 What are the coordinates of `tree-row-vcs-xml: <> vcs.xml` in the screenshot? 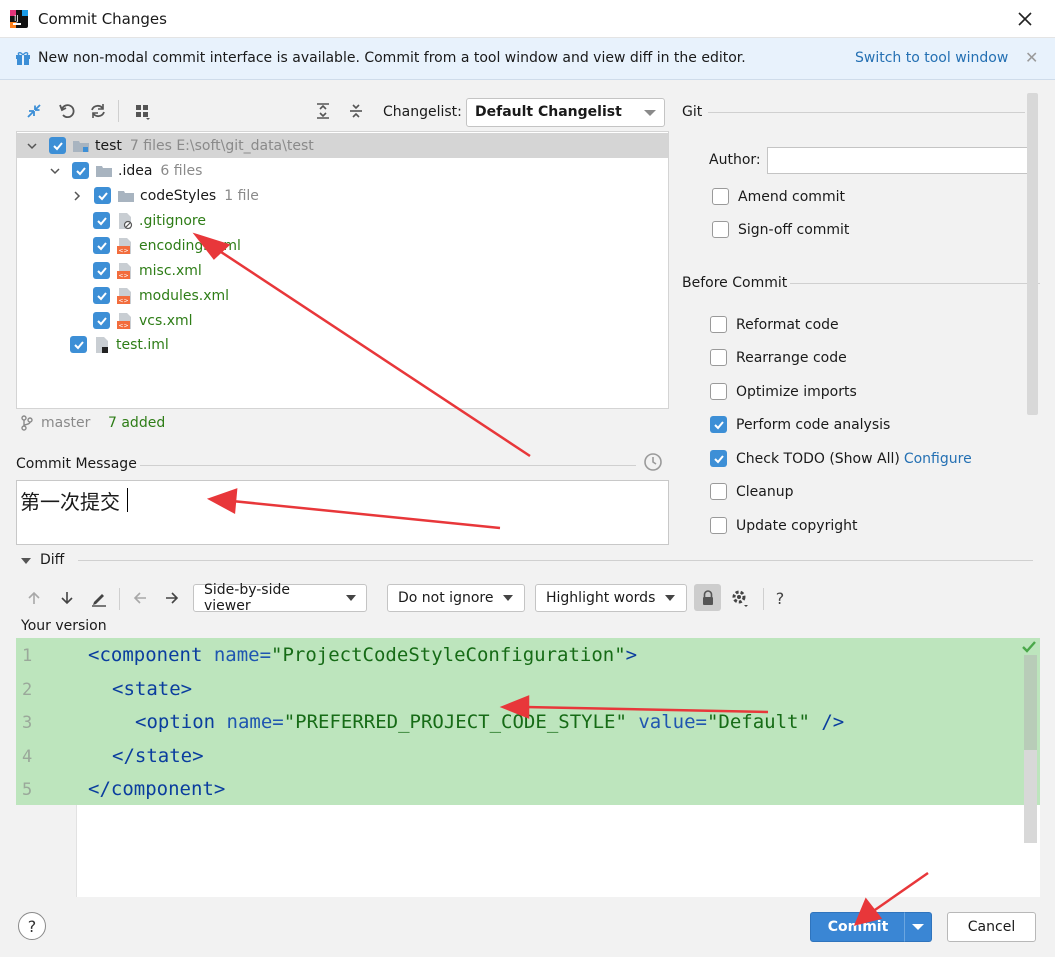 It's located at (342, 320).